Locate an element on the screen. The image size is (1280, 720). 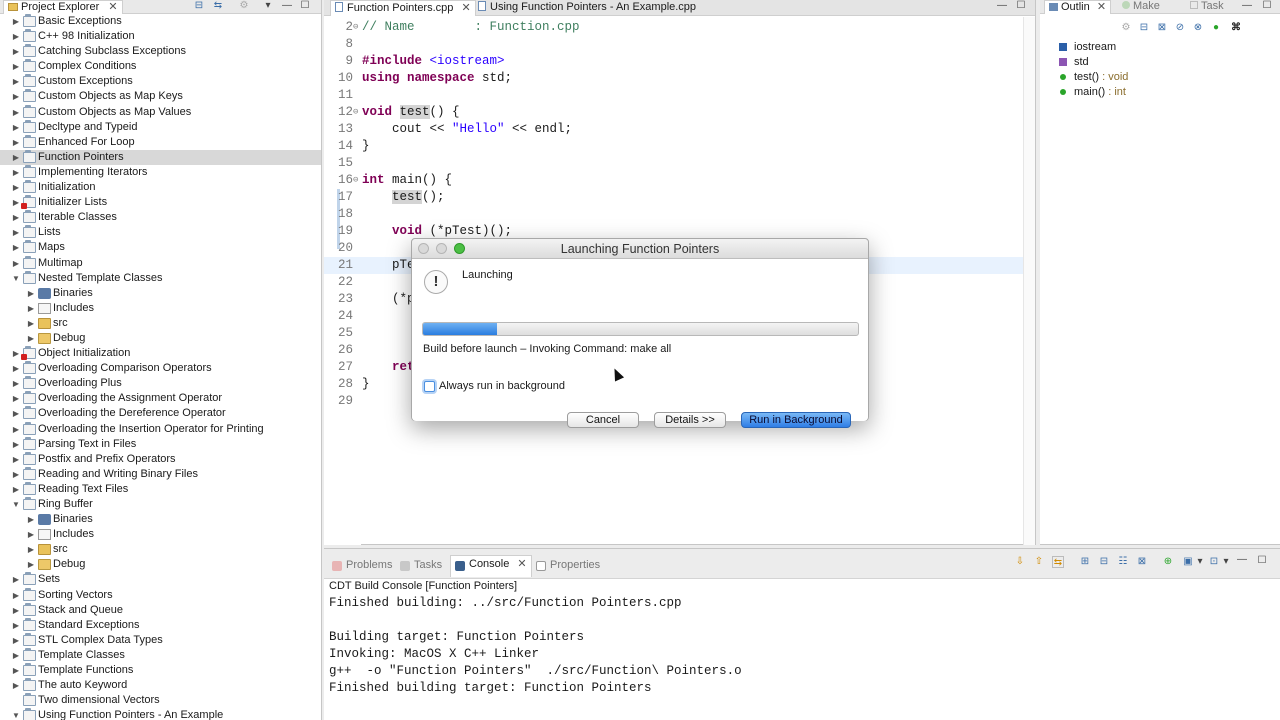
tree-item: ▶ Sorting Vectors is located at coordinates (160, 595).